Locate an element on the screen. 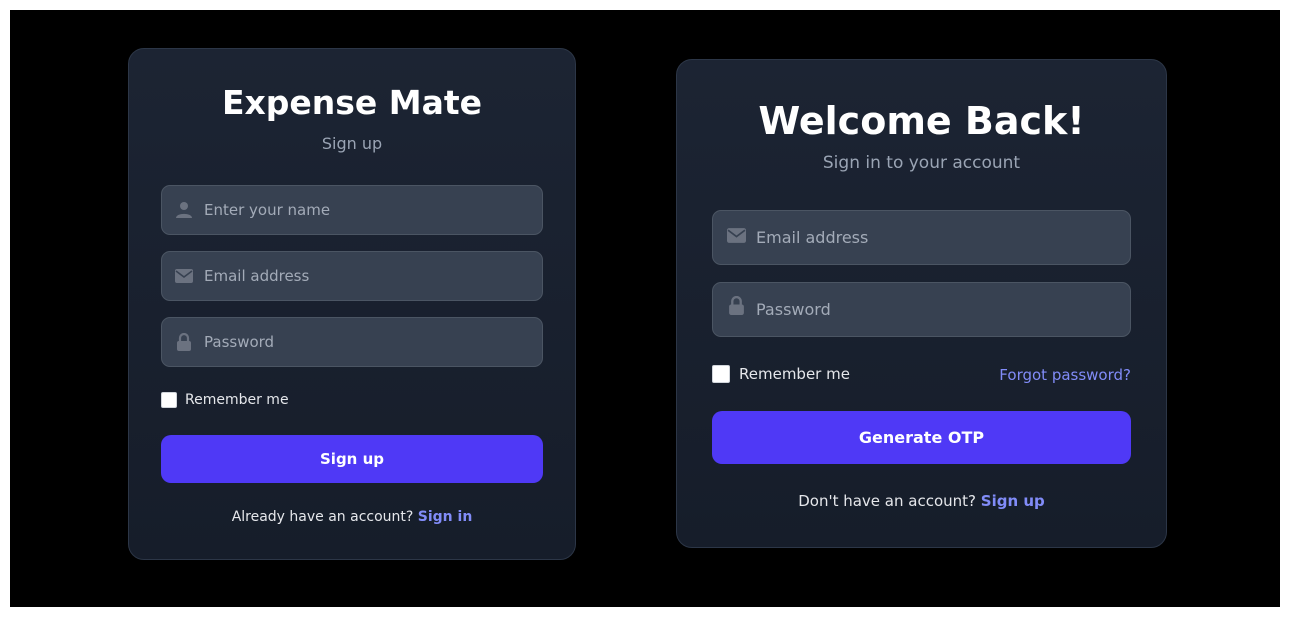 Image resolution: width=1290 pixels, height=618 pixels. signup-footer-text: Already have an account? is located at coordinates (322, 517).